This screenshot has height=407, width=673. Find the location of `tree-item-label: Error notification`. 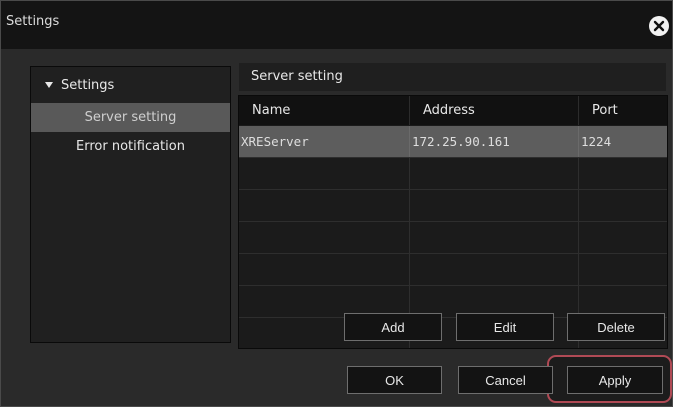

tree-item-label: Error notification is located at coordinates (130, 146).